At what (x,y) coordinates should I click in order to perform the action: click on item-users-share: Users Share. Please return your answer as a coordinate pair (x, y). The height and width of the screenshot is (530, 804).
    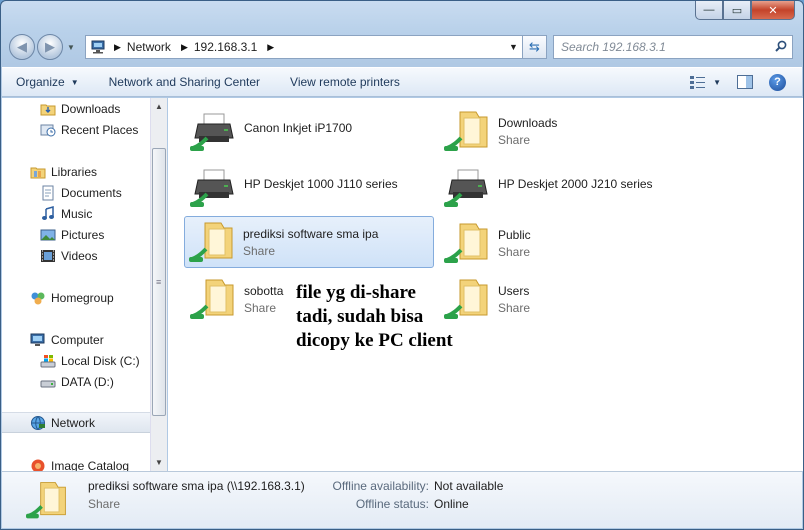
    Looking at the image, I should click on (563, 299).